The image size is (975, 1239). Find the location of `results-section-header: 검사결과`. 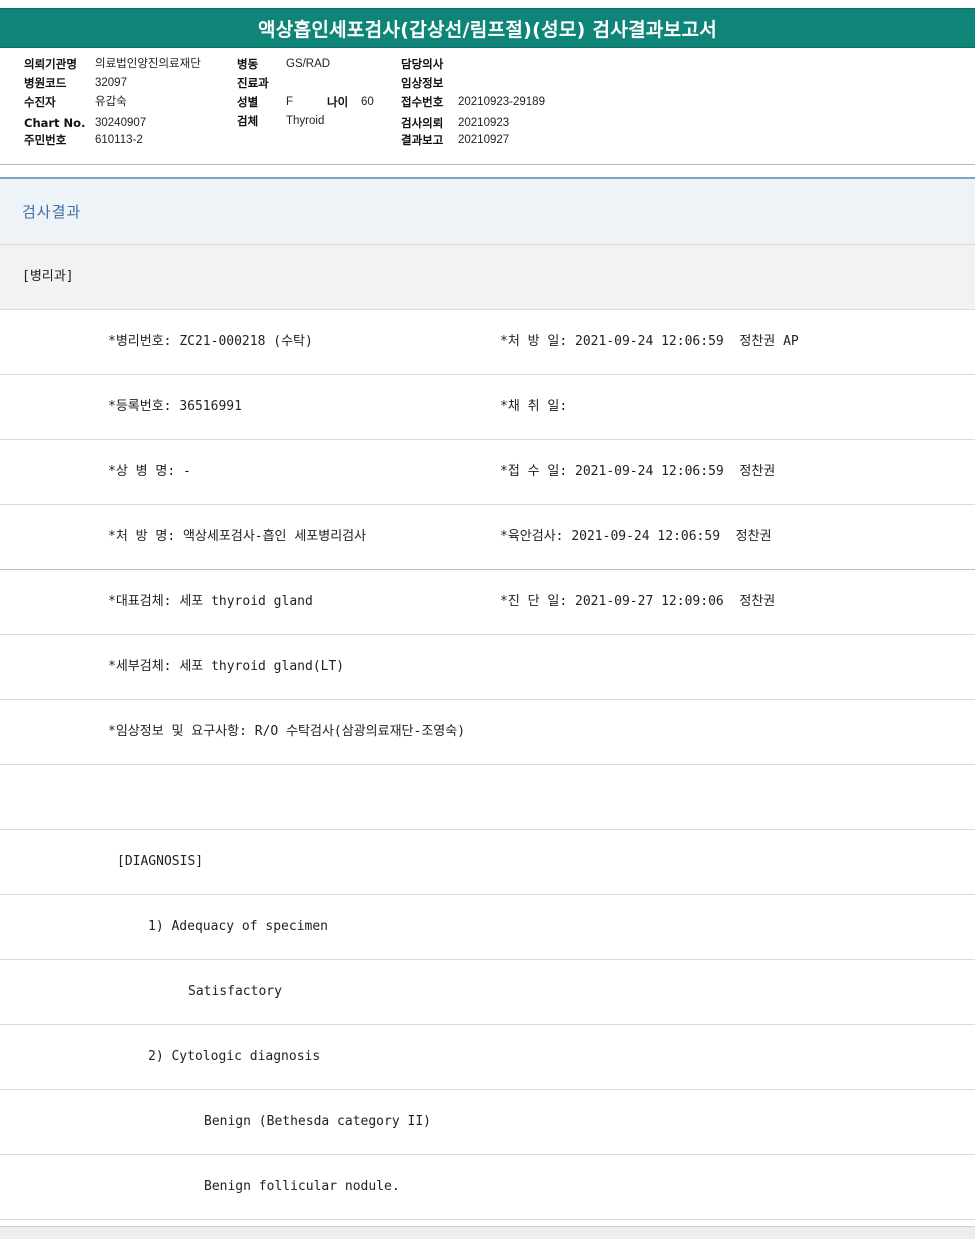

results-section-header: 검사결과 is located at coordinates (487, 212).